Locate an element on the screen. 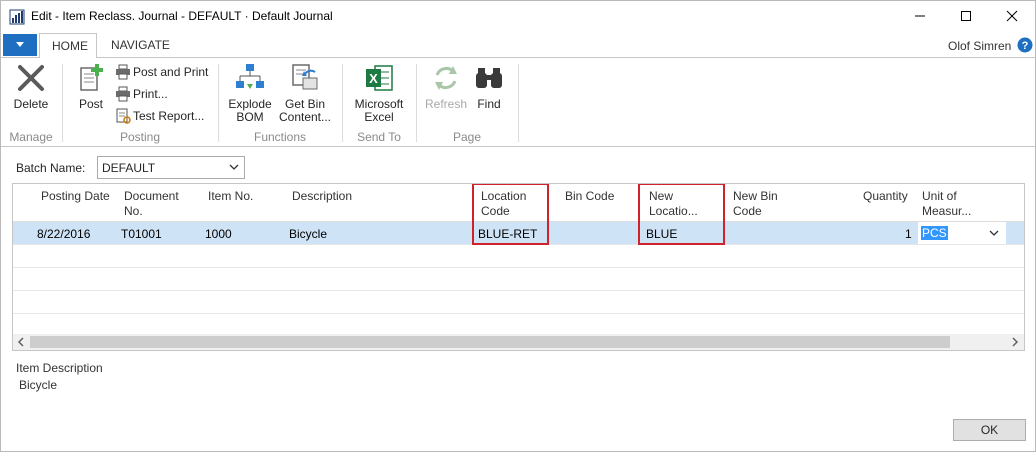 The image size is (1036, 452). delete-button: Delete is located at coordinates (31, 86).